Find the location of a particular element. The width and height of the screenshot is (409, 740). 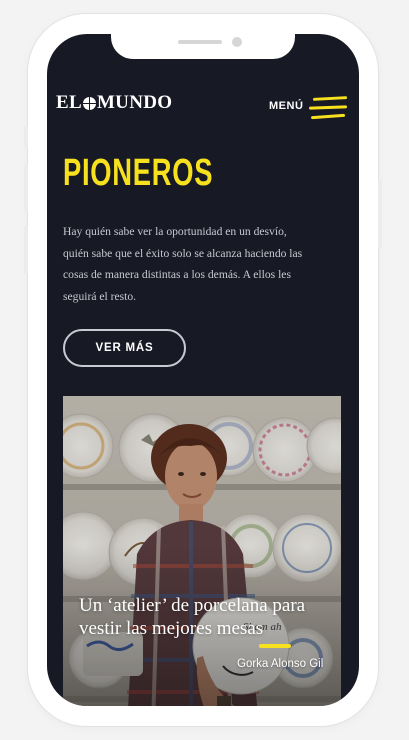

speaker-grille is located at coordinates (200, 42).